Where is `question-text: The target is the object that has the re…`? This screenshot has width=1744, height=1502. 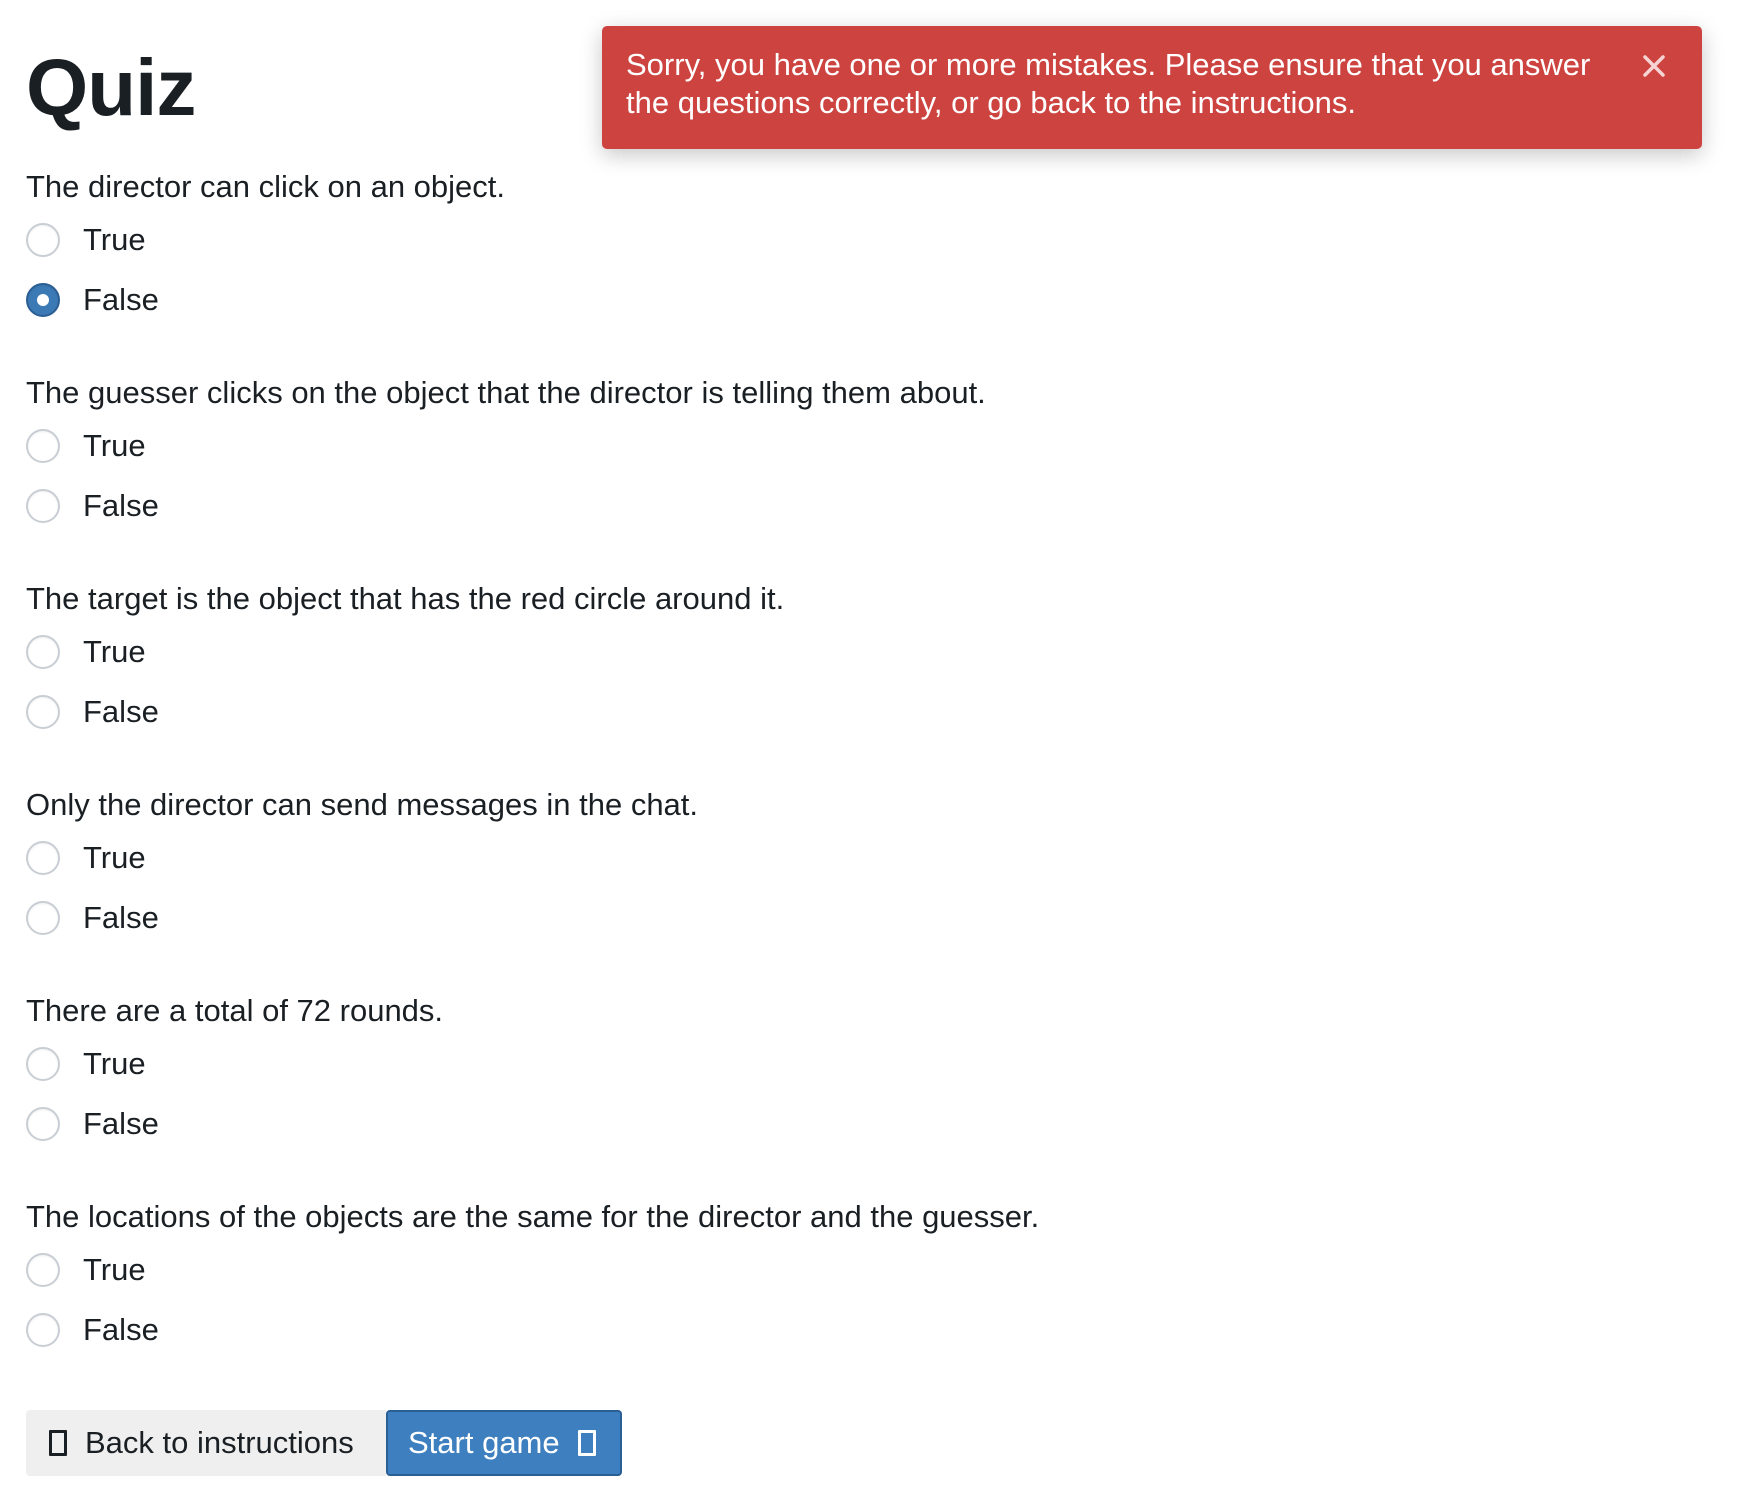
question-text: The target is the object that has the re… is located at coordinates (405, 598).